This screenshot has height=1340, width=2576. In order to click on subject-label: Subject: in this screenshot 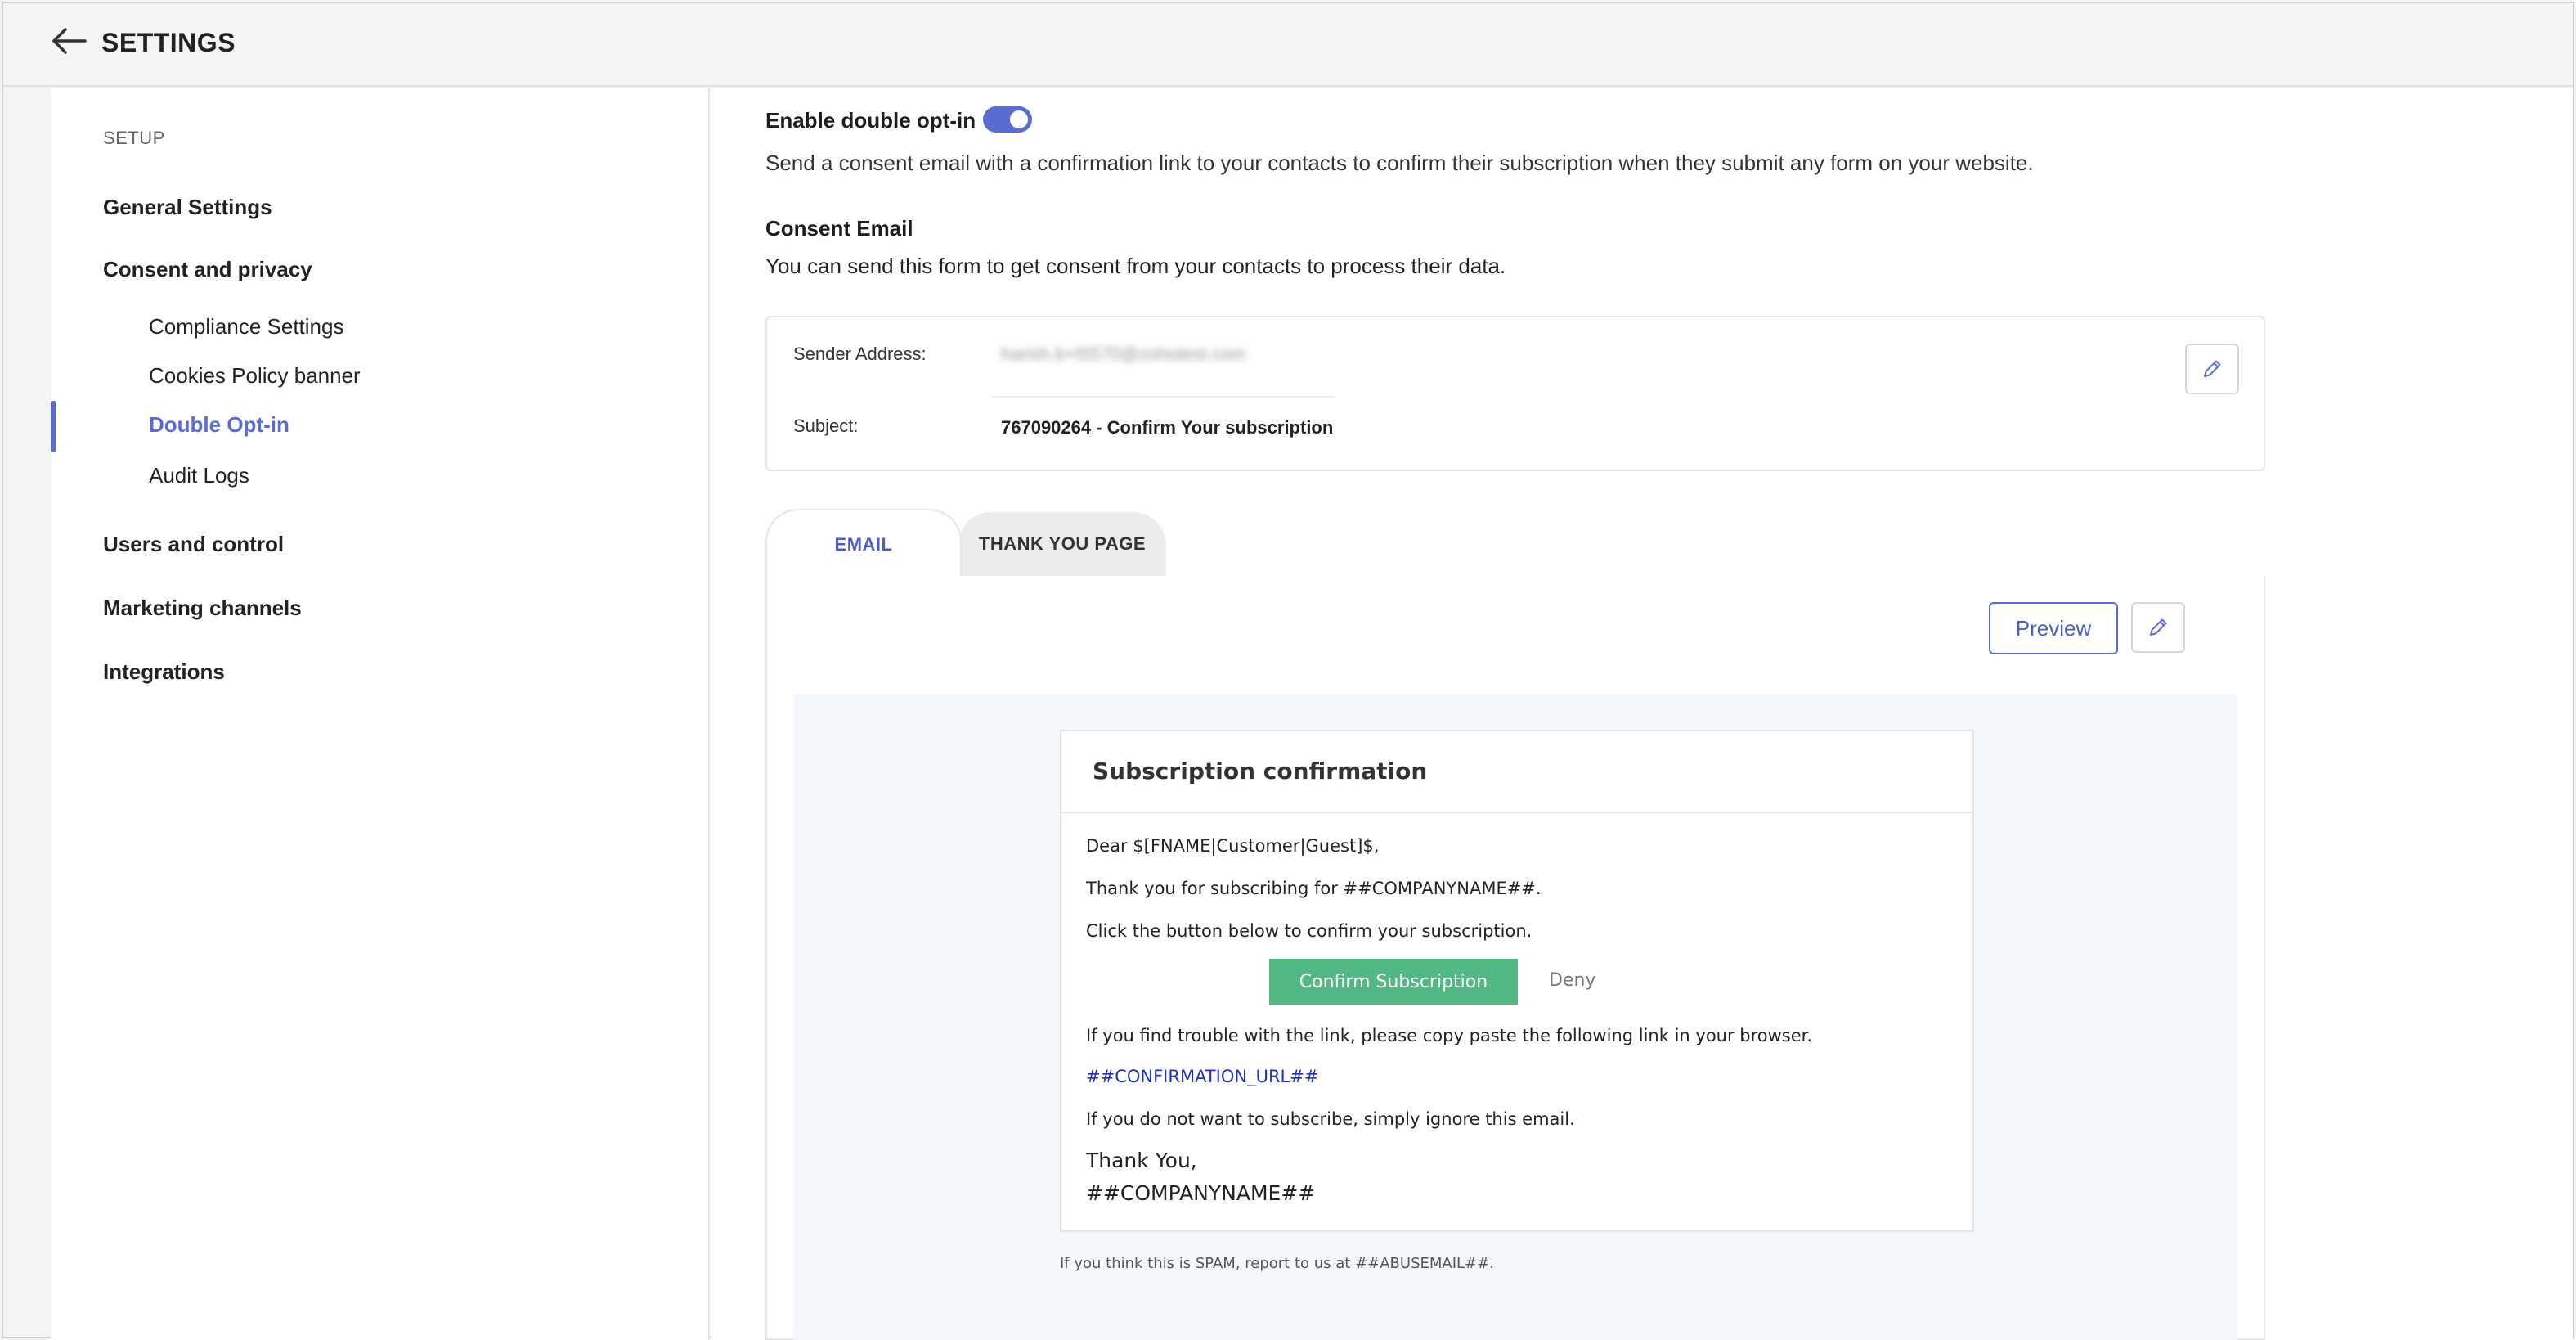, I will do `click(826, 426)`.